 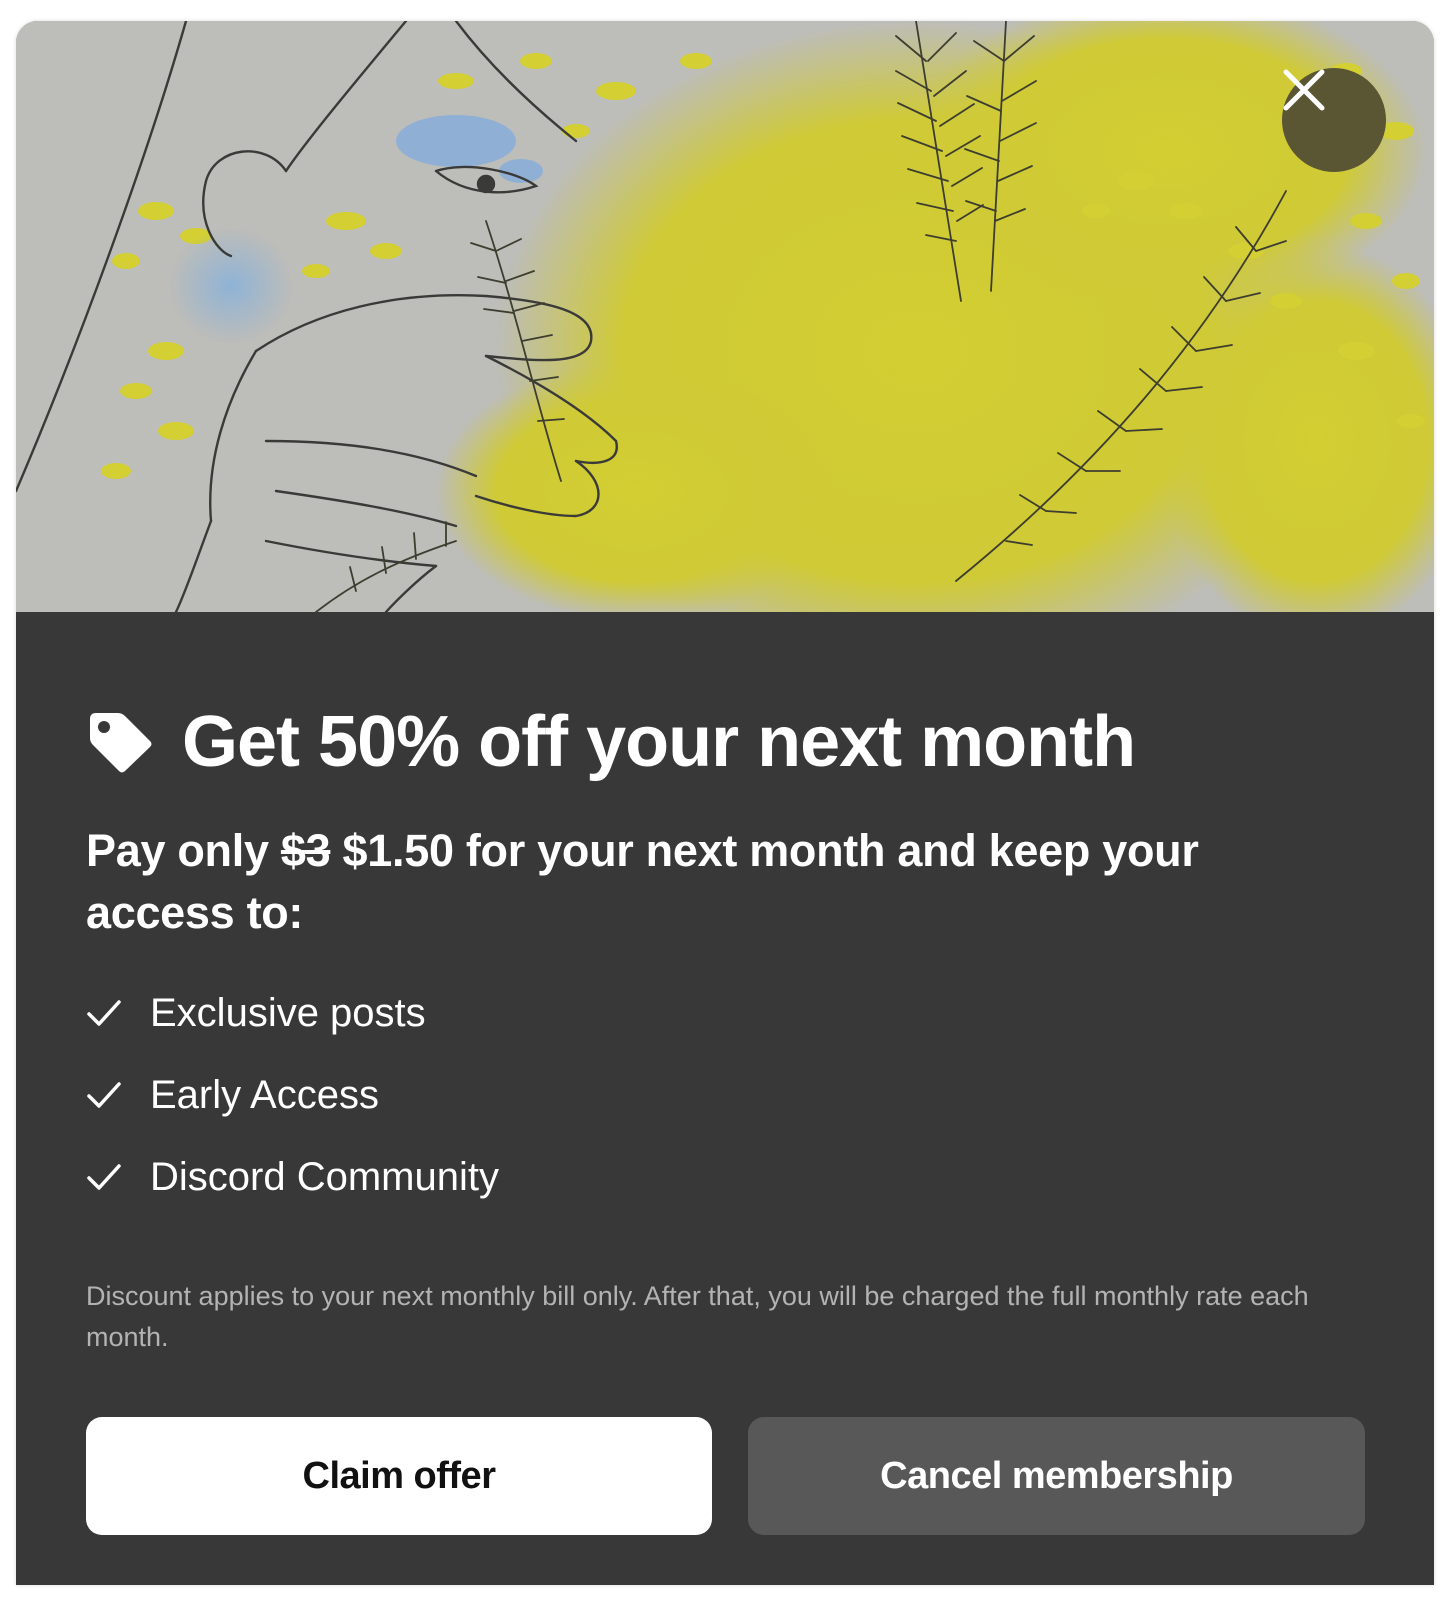 I want to click on feature-label: Discord Community, so click(x=324, y=1176).